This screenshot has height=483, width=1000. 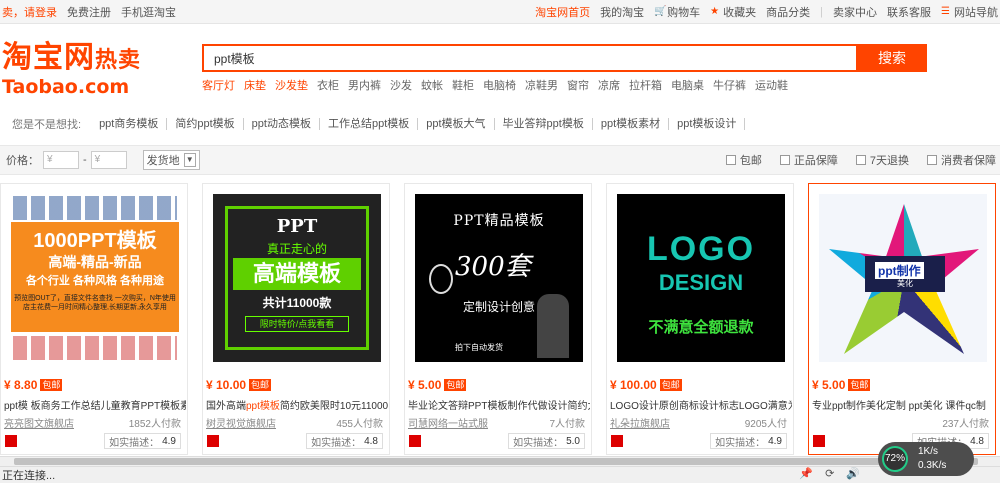 I want to click on checkbox-label: 正品保障, so click(x=815, y=161).